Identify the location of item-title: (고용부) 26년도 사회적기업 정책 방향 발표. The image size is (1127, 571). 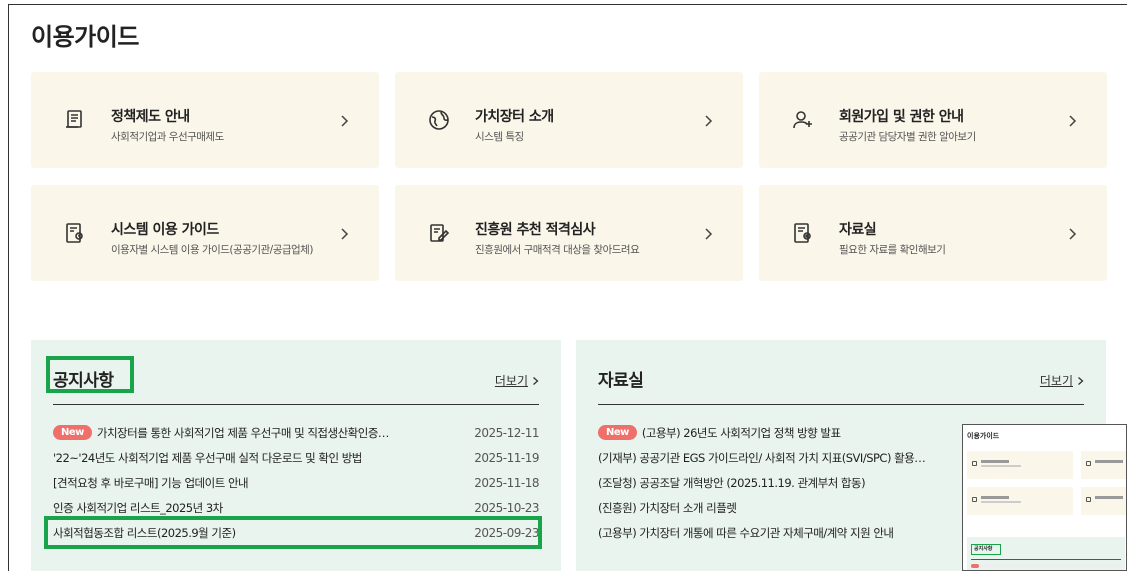
(741, 432).